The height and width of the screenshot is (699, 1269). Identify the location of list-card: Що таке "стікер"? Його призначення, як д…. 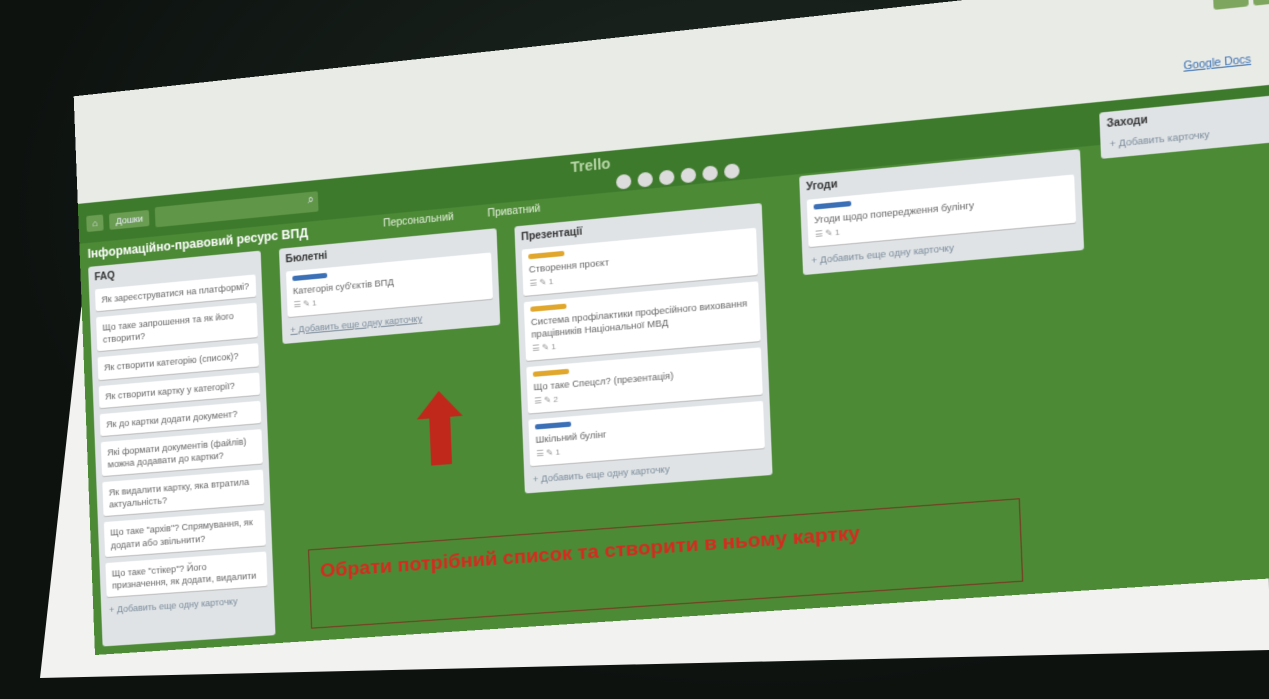
(186, 574).